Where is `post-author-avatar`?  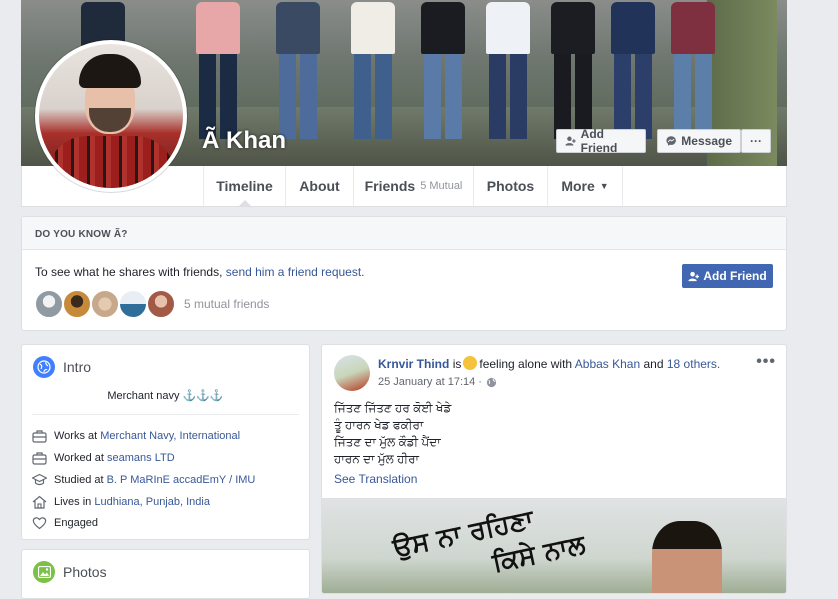
post-author-avatar is located at coordinates (352, 373).